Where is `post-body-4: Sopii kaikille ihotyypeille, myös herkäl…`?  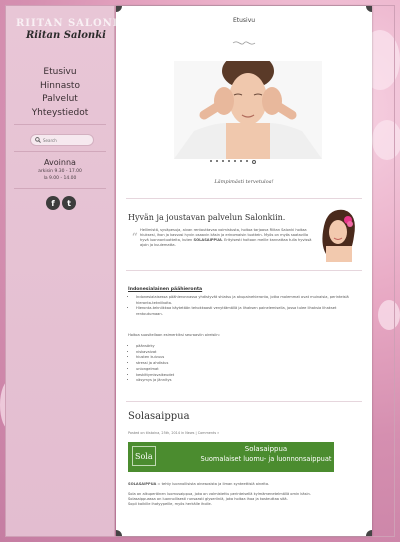 post-body-4: Sopii kaikille ihotyypeille, myös herkäl… is located at coordinates (170, 504).